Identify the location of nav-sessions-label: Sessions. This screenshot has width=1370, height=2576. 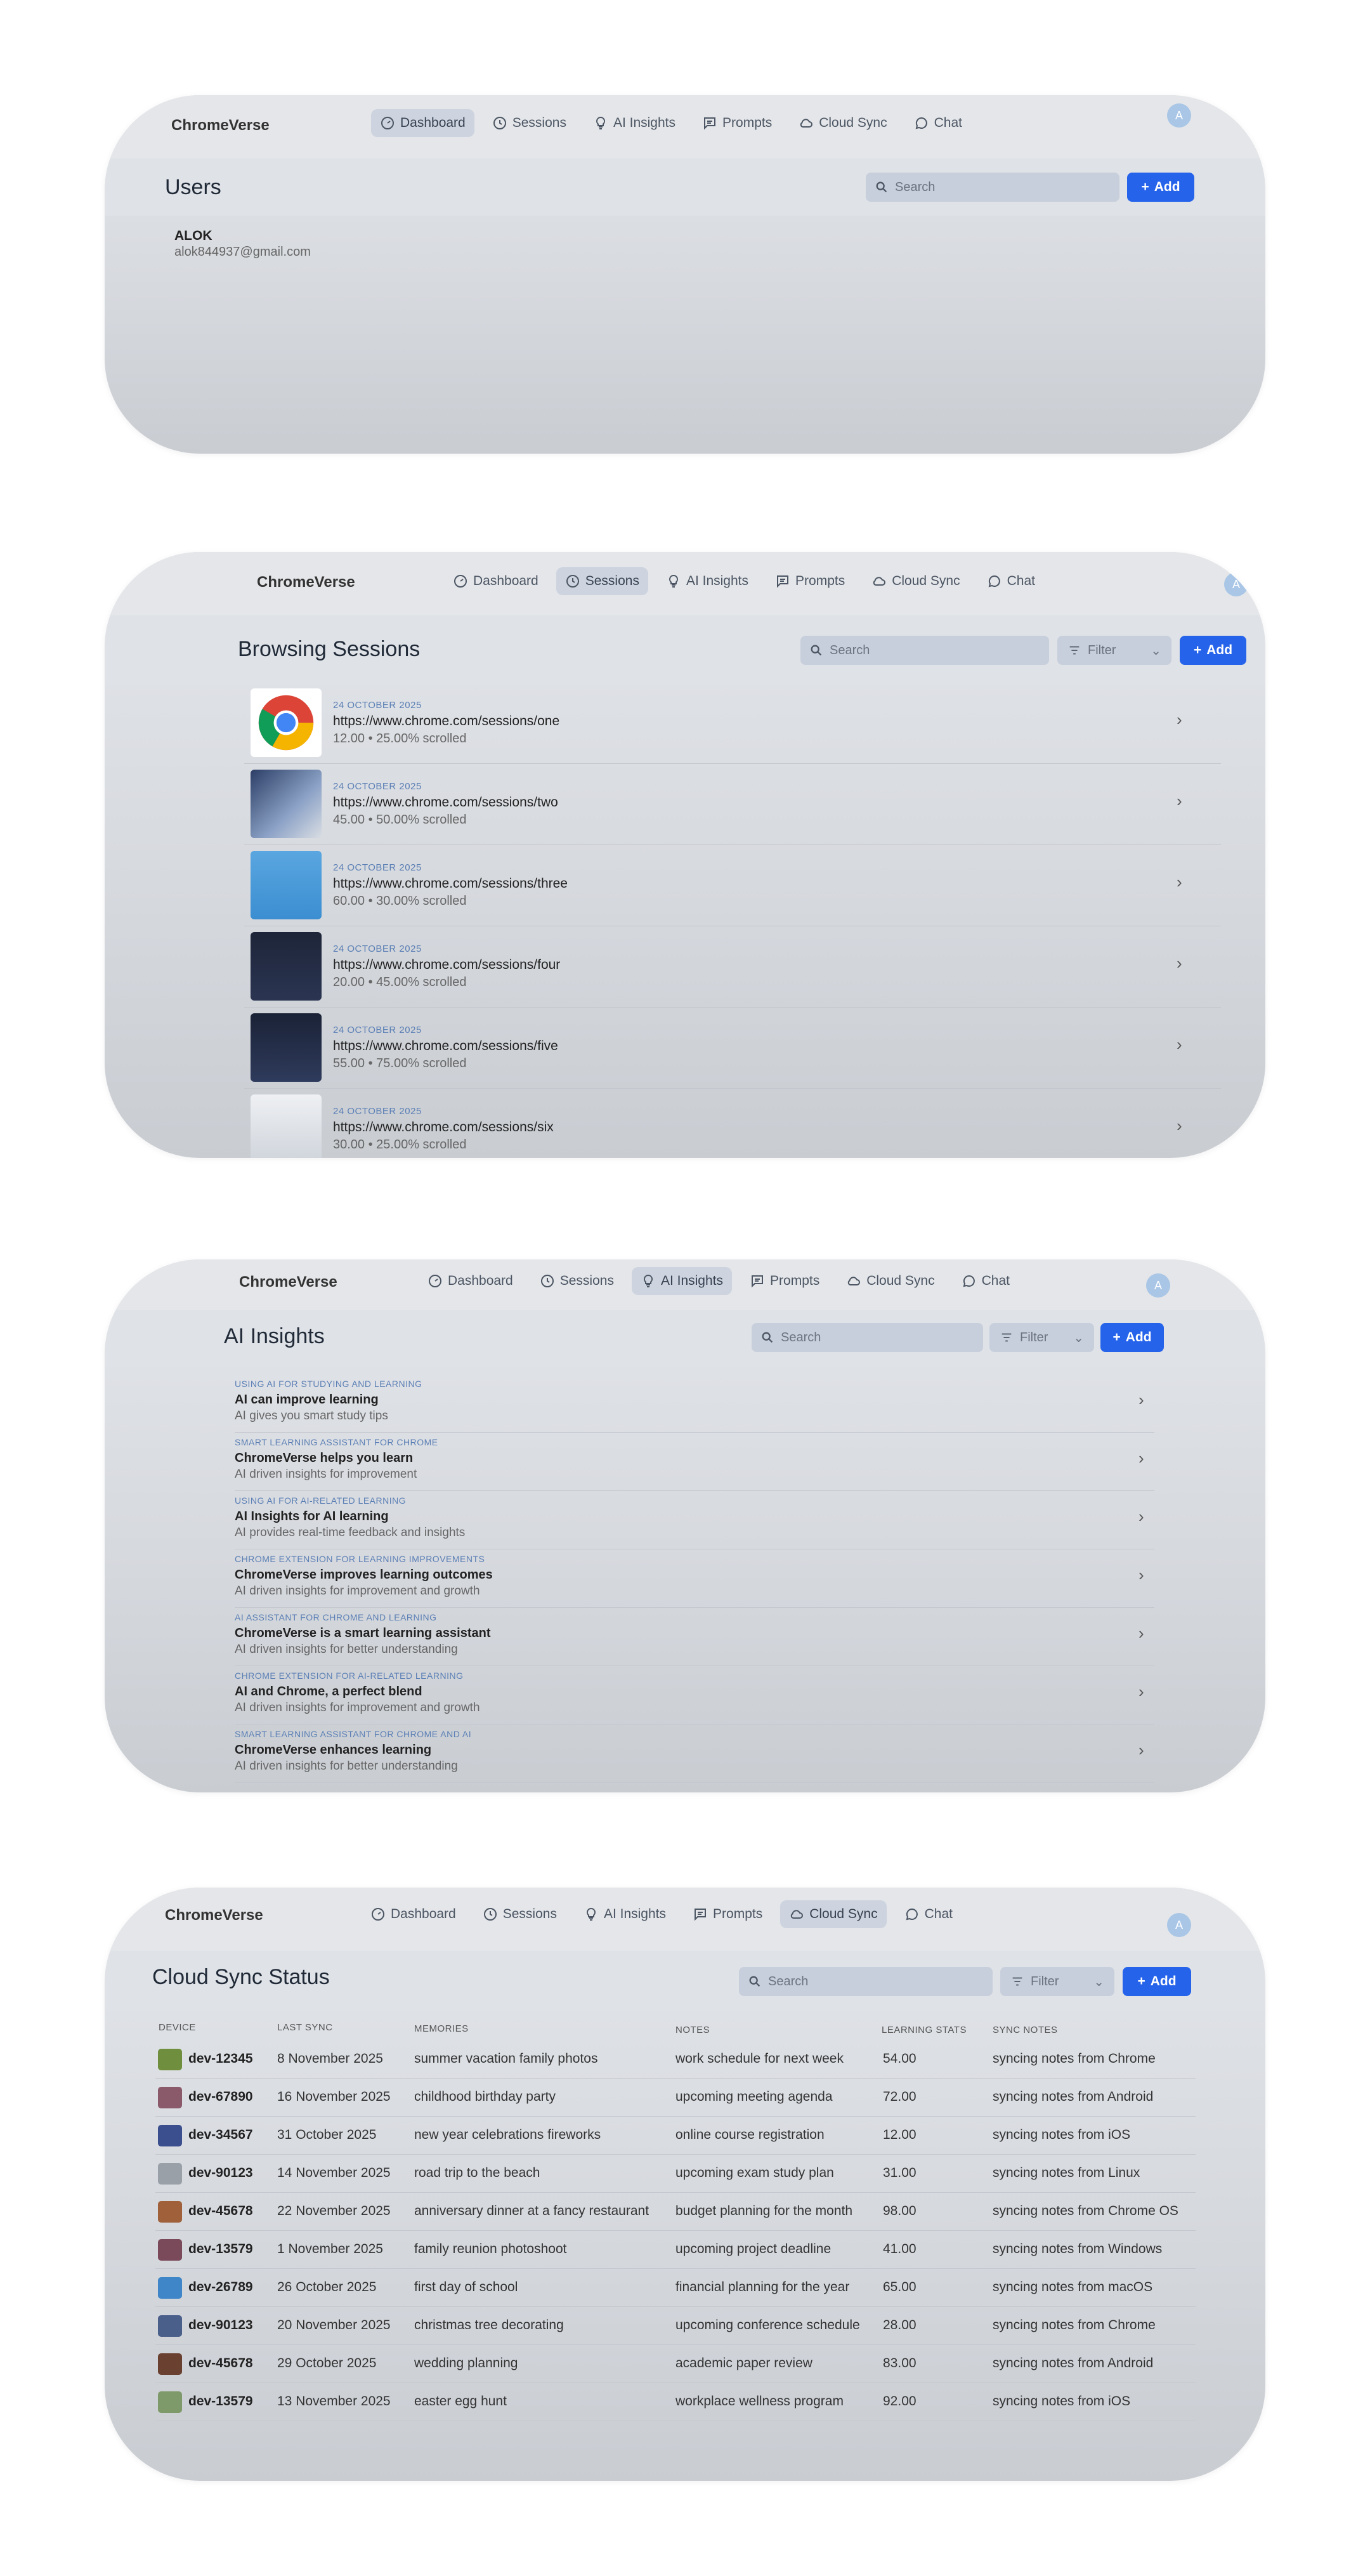
(539, 122).